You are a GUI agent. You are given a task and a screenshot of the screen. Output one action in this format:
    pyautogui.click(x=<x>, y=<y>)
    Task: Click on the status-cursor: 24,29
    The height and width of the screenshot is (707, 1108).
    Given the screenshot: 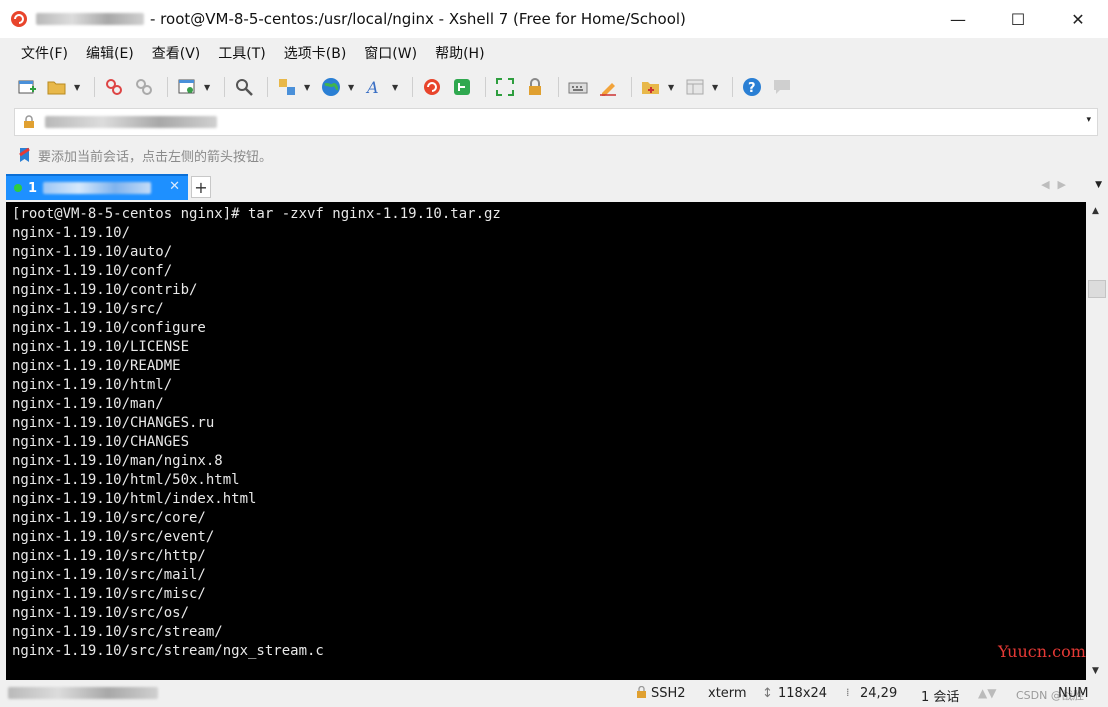 What is the action you would take?
    pyautogui.click(x=879, y=693)
    